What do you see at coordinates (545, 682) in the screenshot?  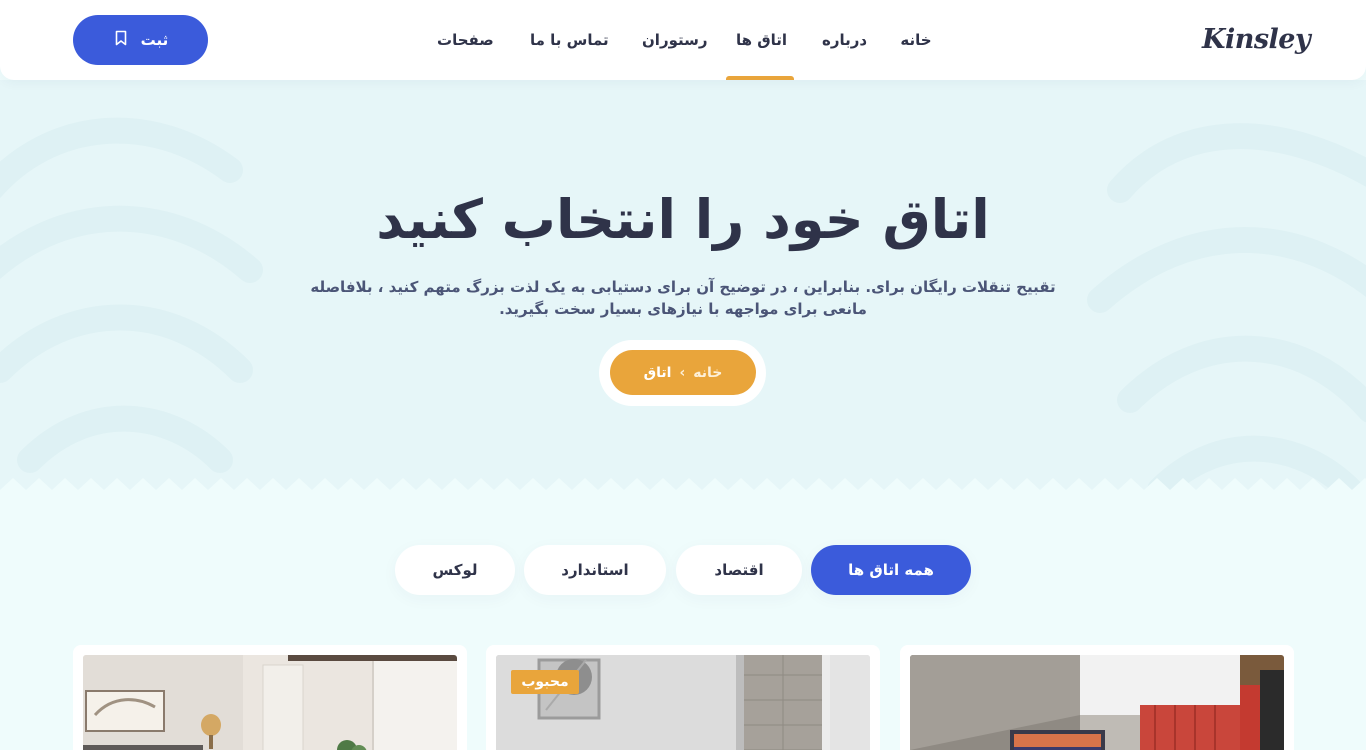 I see `popular-badge: محبوب` at bounding box center [545, 682].